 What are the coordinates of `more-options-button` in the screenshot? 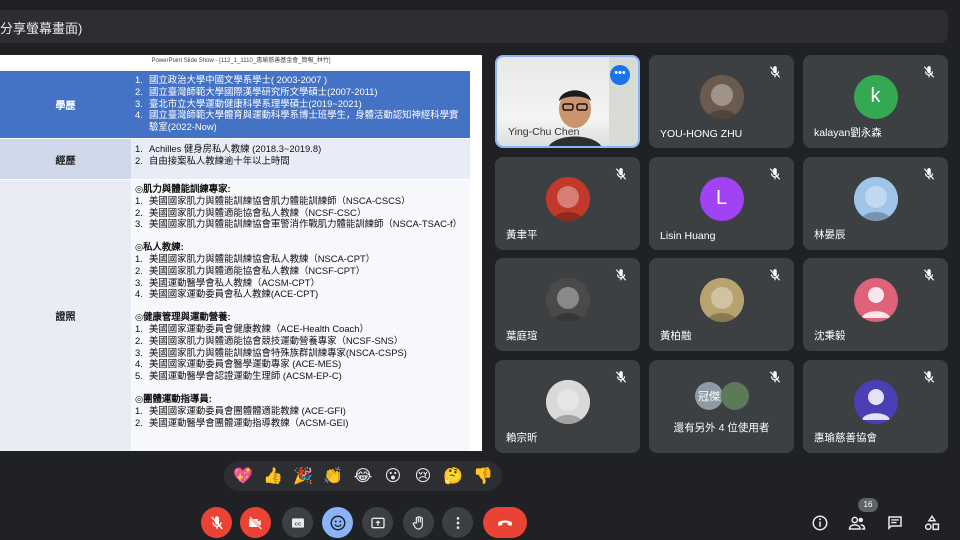 It's located at (457, 522).